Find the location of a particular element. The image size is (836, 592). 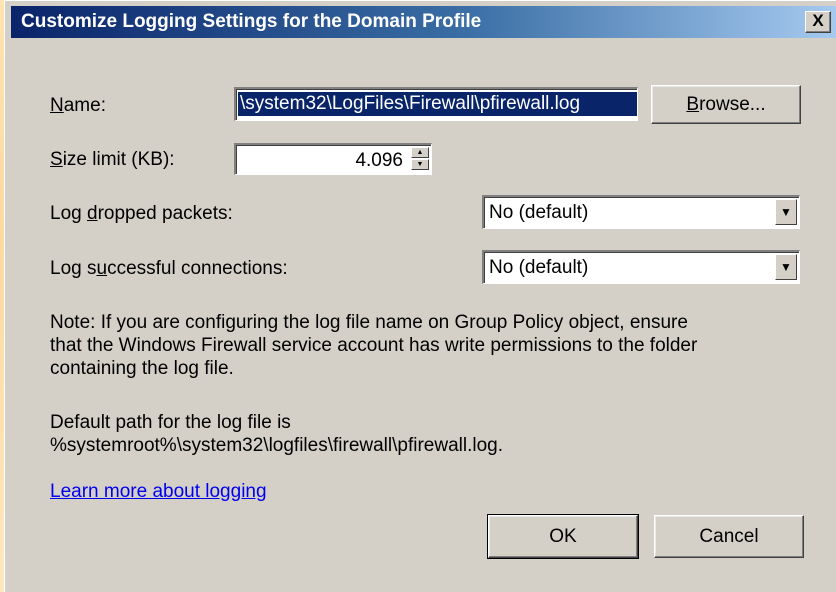

log-dropped-packets-value: No (default) is located at coordinates (539, 212).